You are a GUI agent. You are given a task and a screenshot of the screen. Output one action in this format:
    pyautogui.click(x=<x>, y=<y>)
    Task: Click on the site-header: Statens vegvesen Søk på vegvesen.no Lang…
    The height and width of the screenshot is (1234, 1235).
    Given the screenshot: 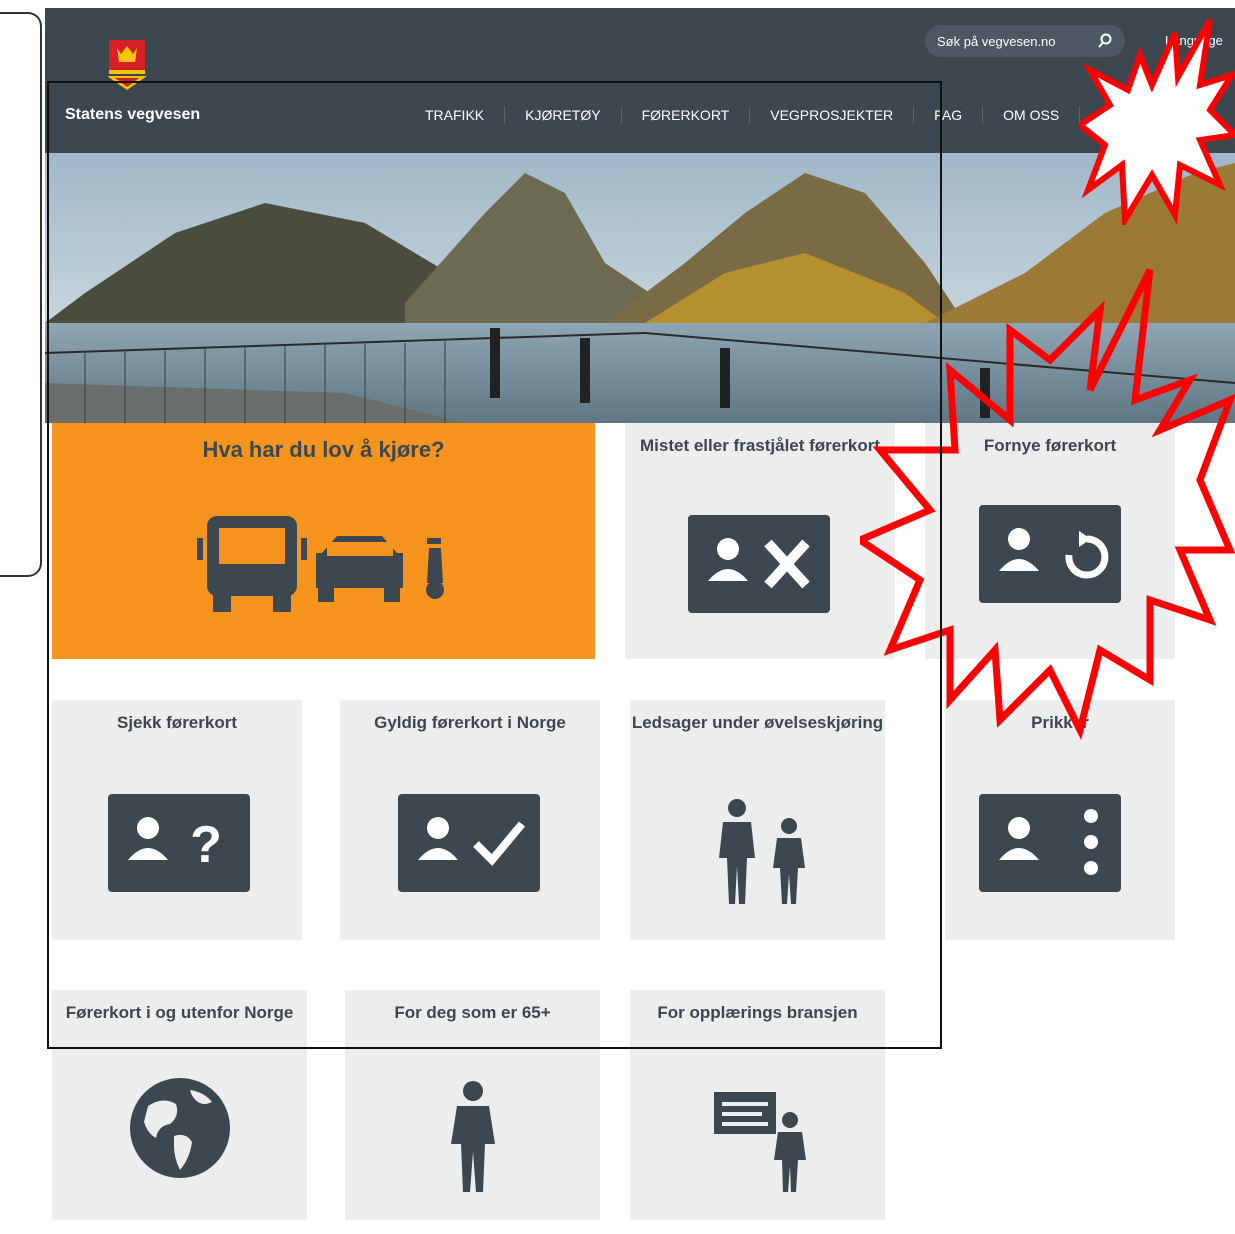 What is the action you would take?
    pyautogui.click(x=640, y=80)
    